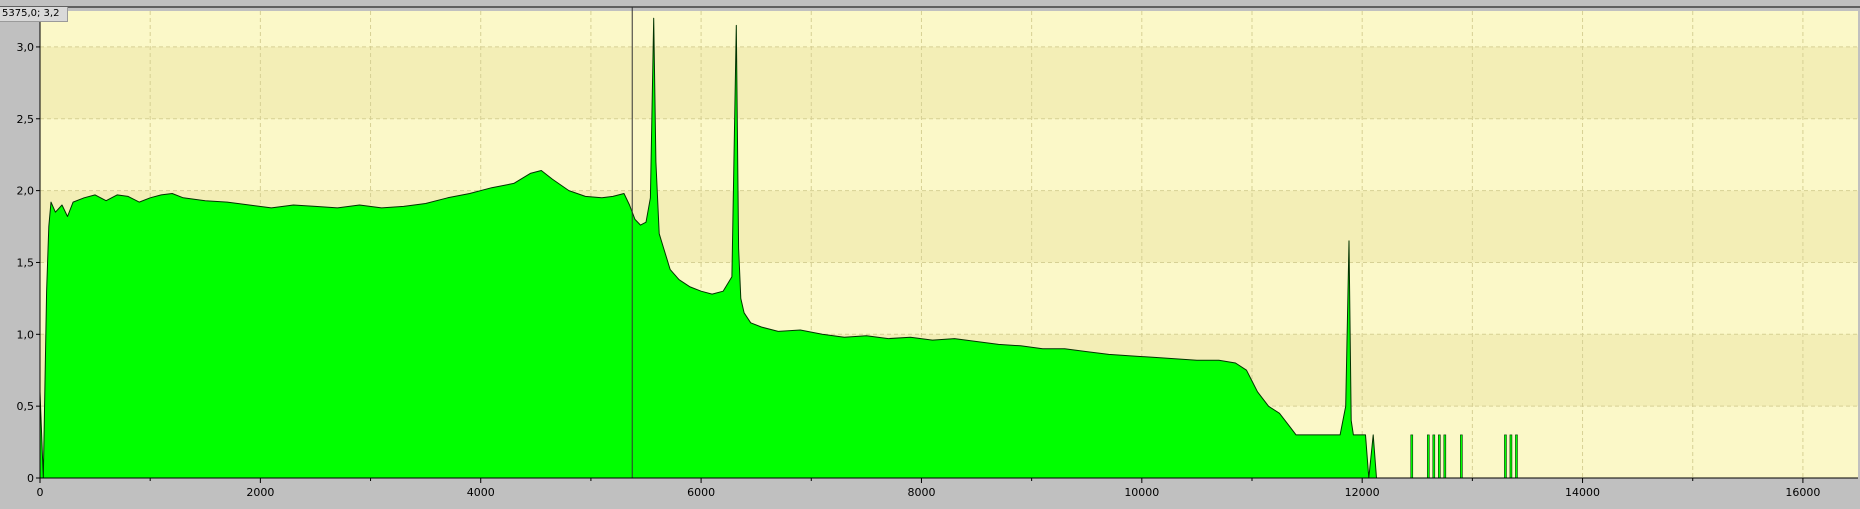  What do you see at coordinates (481, 492) in the screenshot?
I see `x-tick-label: 4000` at bounding box center [481, 492].